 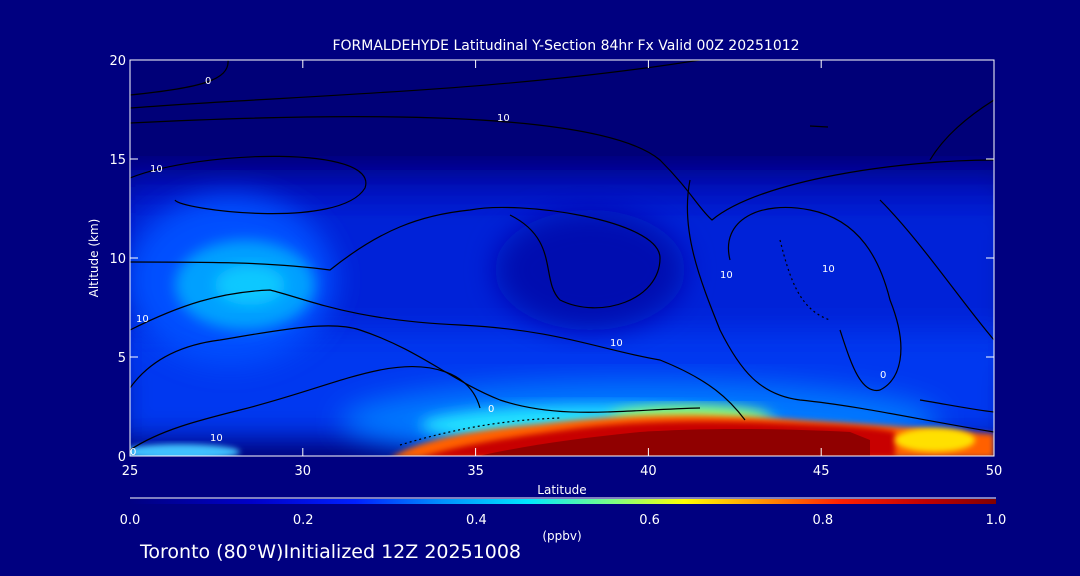 I want to click on colorbar-tick-label: 0.2, so click(x=303, y=520).